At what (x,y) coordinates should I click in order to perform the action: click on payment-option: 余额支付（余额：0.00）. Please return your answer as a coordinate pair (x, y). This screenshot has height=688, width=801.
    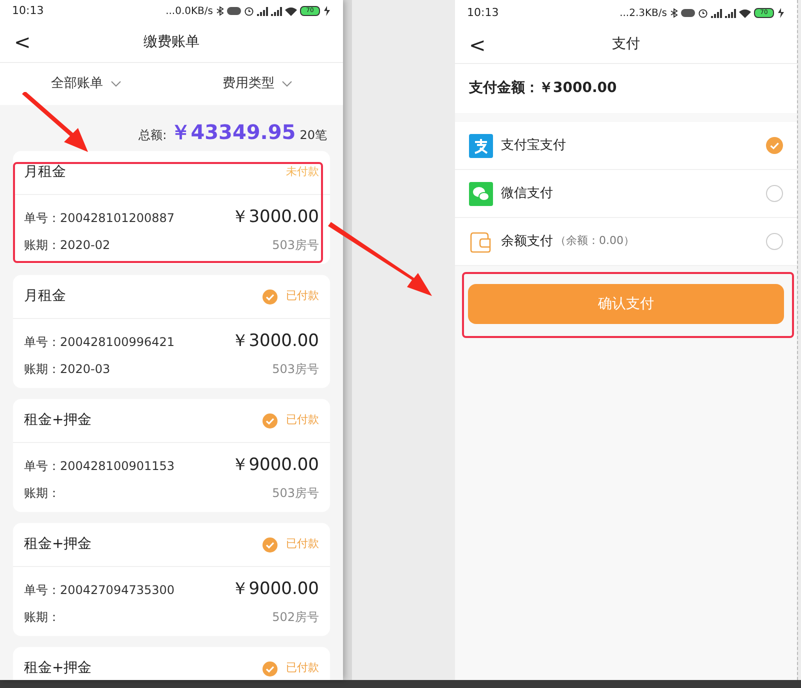
    Looking at the image, I should click on (626, 242).